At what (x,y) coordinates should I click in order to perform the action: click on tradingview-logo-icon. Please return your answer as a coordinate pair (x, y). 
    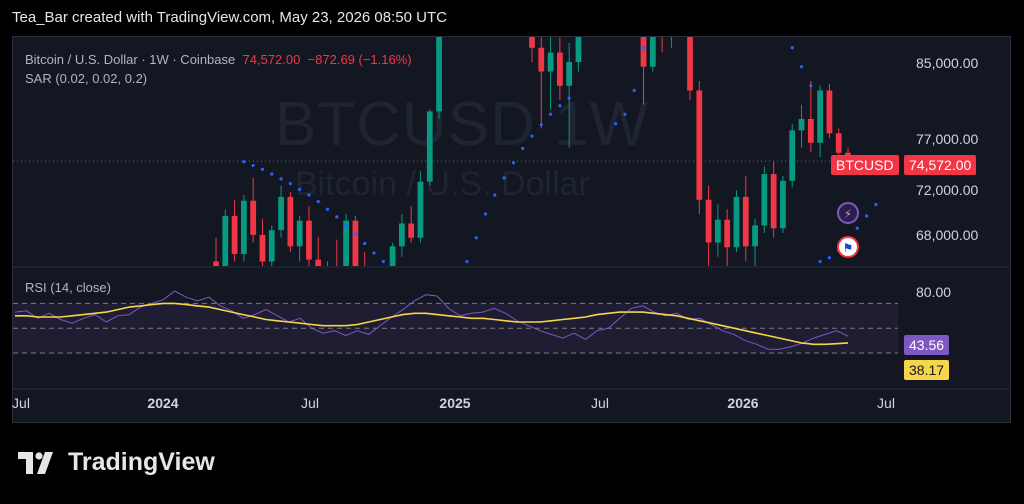
    Looking at the image, I should click on (35, 462).